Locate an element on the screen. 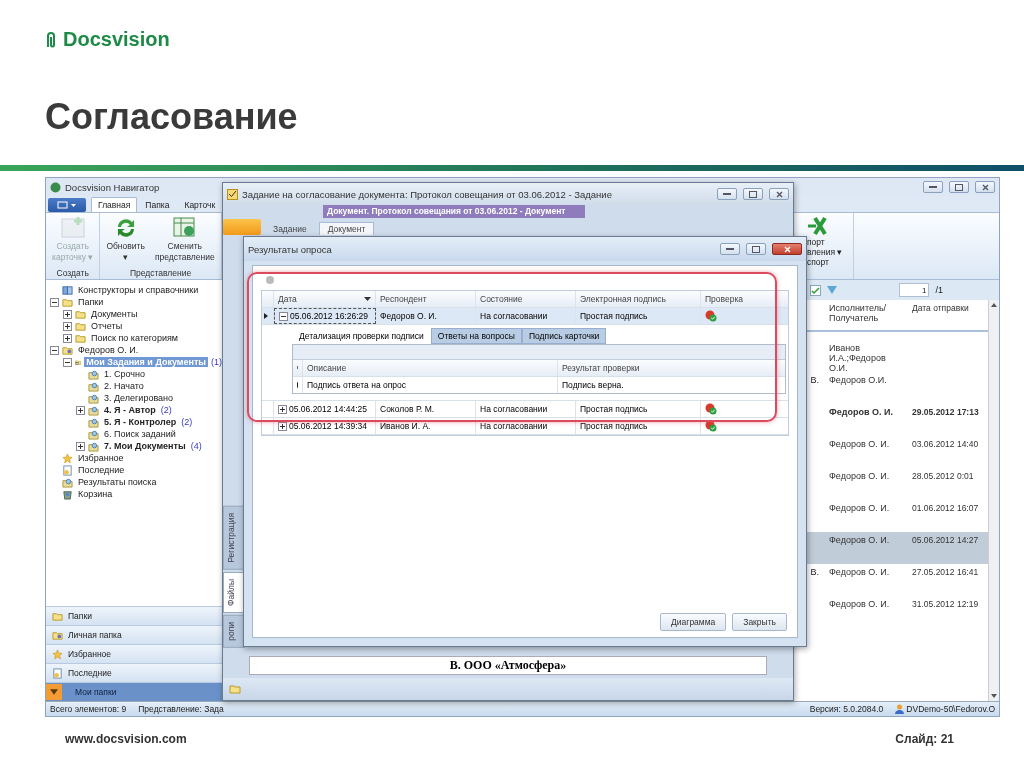 Image resolution: width=1024 pixels, height=768 pixels. tree-item: 6. Поиск заданий is located at coordinates (140, 434).